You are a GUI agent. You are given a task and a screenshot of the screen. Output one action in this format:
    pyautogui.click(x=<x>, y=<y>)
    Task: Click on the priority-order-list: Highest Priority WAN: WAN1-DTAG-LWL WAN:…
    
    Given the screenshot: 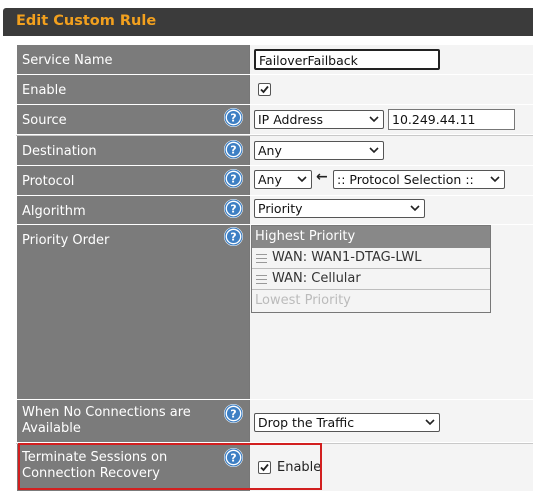 What is the action you would take?
    pyautogui.click(x=371, y=269)
    